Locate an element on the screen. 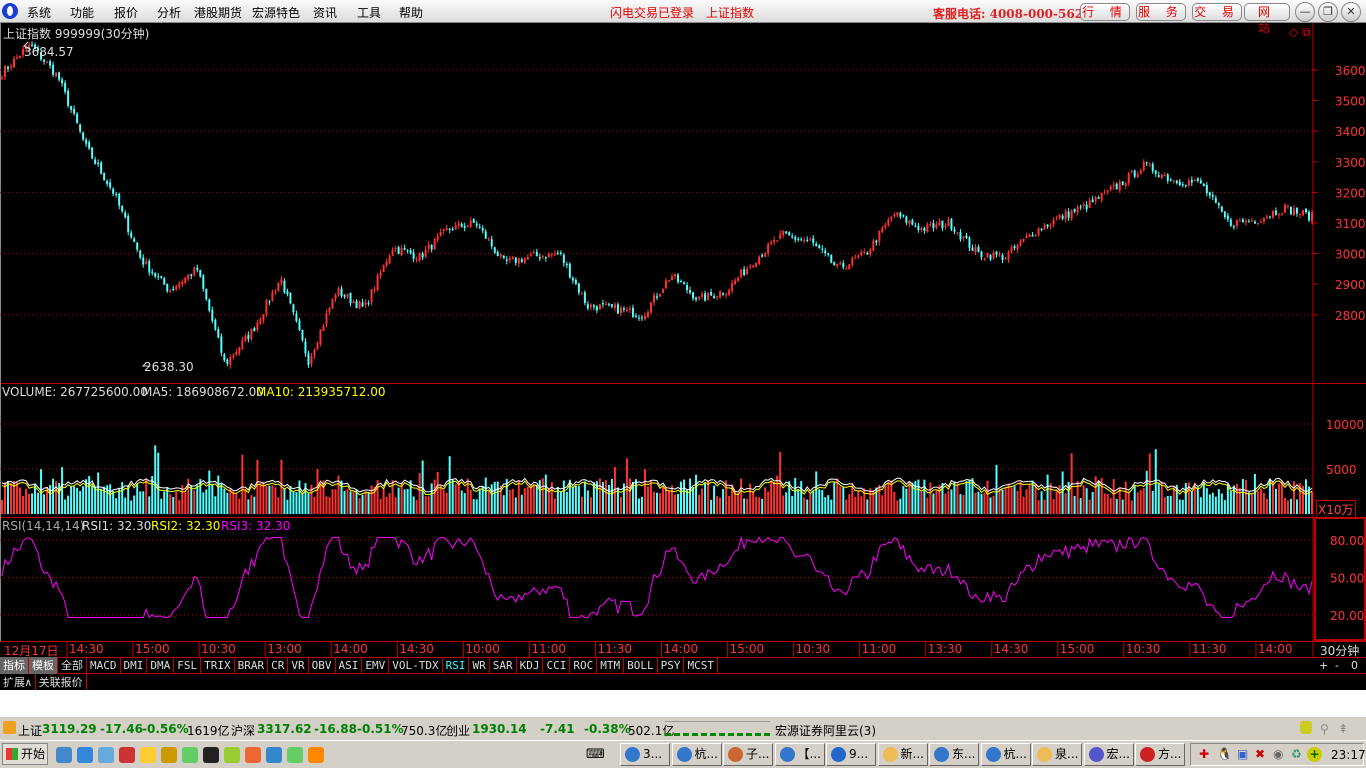 The image size is (1366, 768). indicator-tab: EMV is located at coordinates (376, 665).